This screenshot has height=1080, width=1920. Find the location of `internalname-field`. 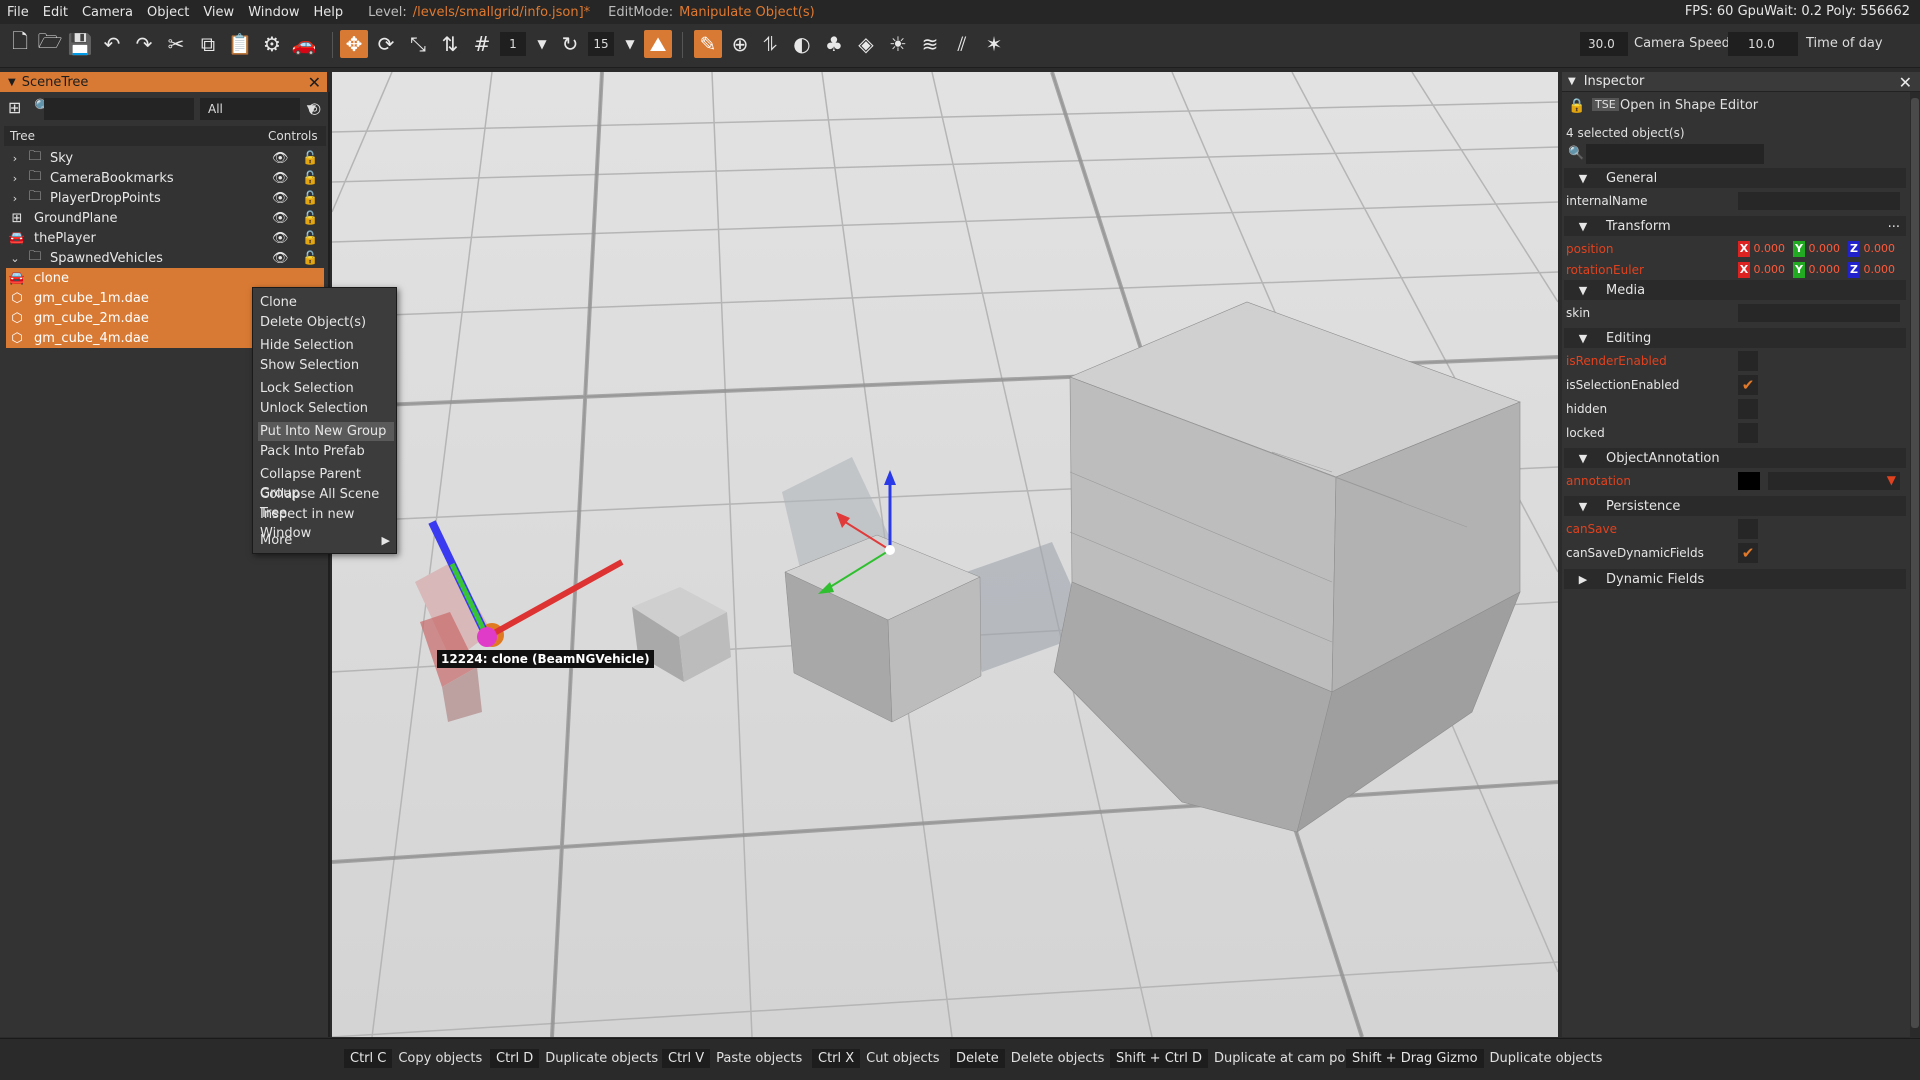

internalname-field is located at coordinates (1819, 201).